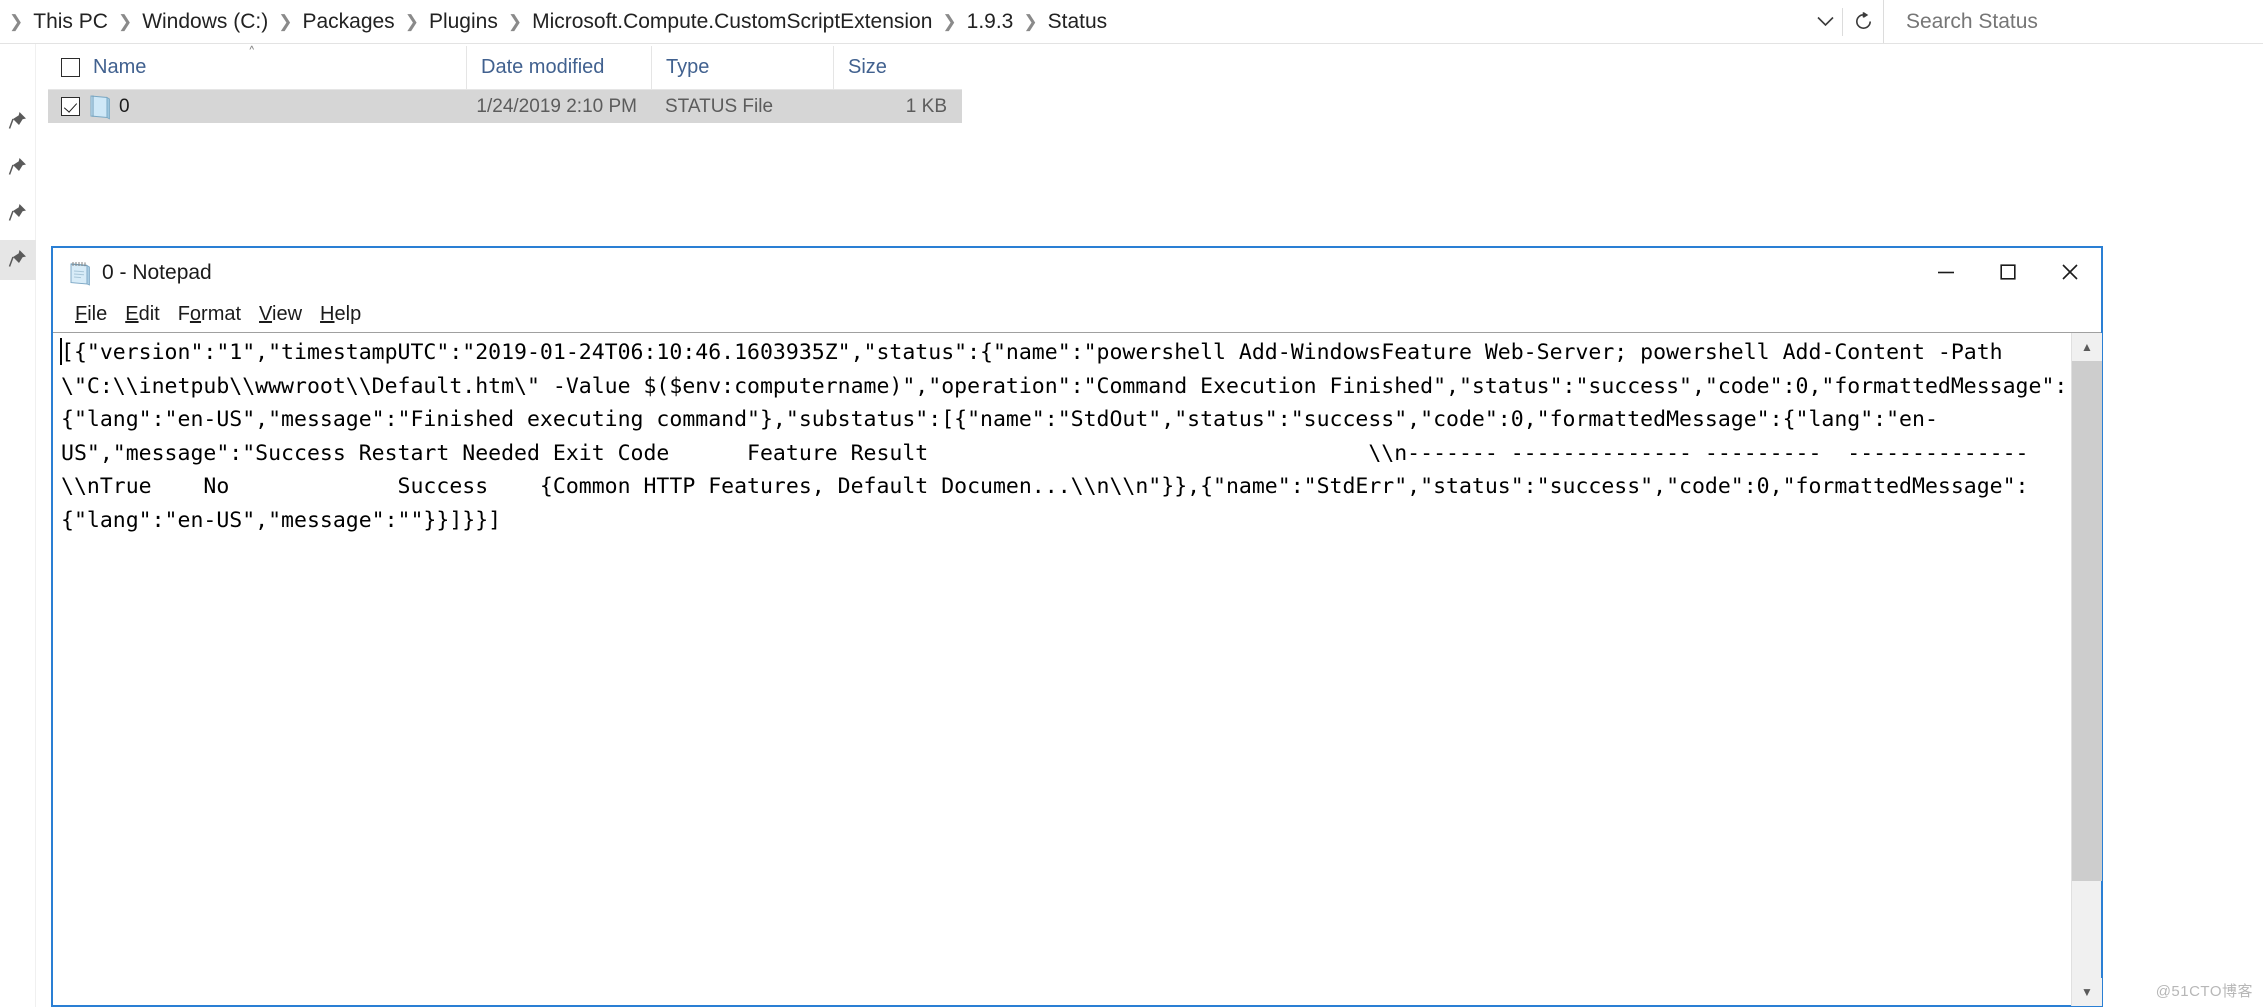 The image size is (2263, 1007). I want to click on notepad-title-bar: 0 - Notepad, so click(1077, 273).